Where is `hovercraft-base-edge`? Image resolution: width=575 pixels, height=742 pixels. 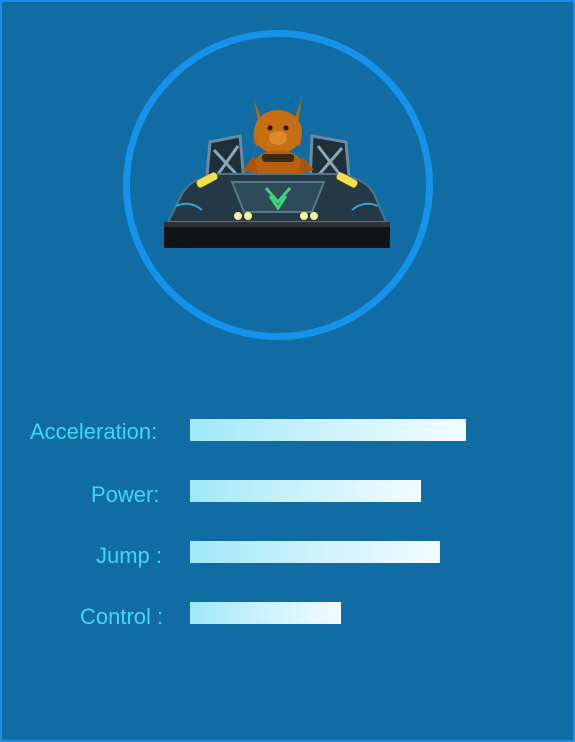
hovercraft-base-edge is located at coordinates (277, 224).